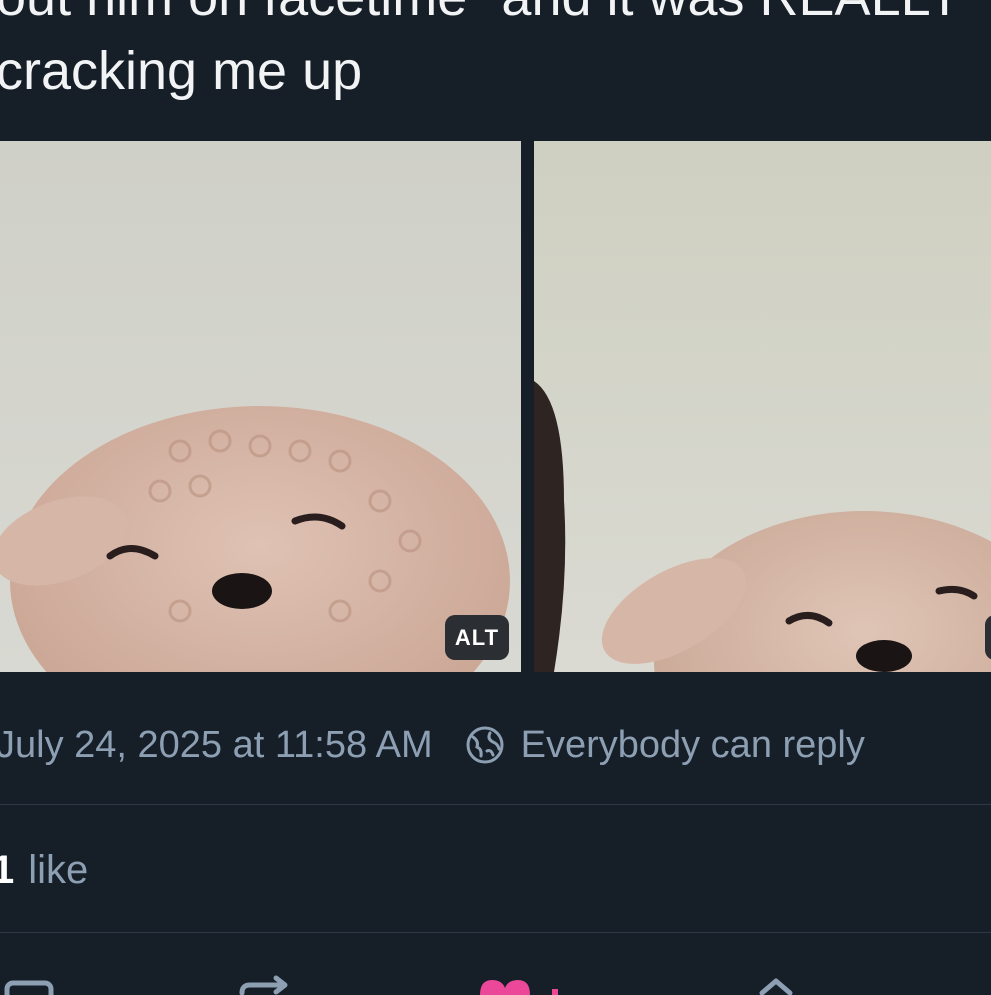 This screenshot has width=991, height=995. What do you see at coordinates (266, 985) in the screenshot?
I see `repost-icon` at bounding box center [266, 985].